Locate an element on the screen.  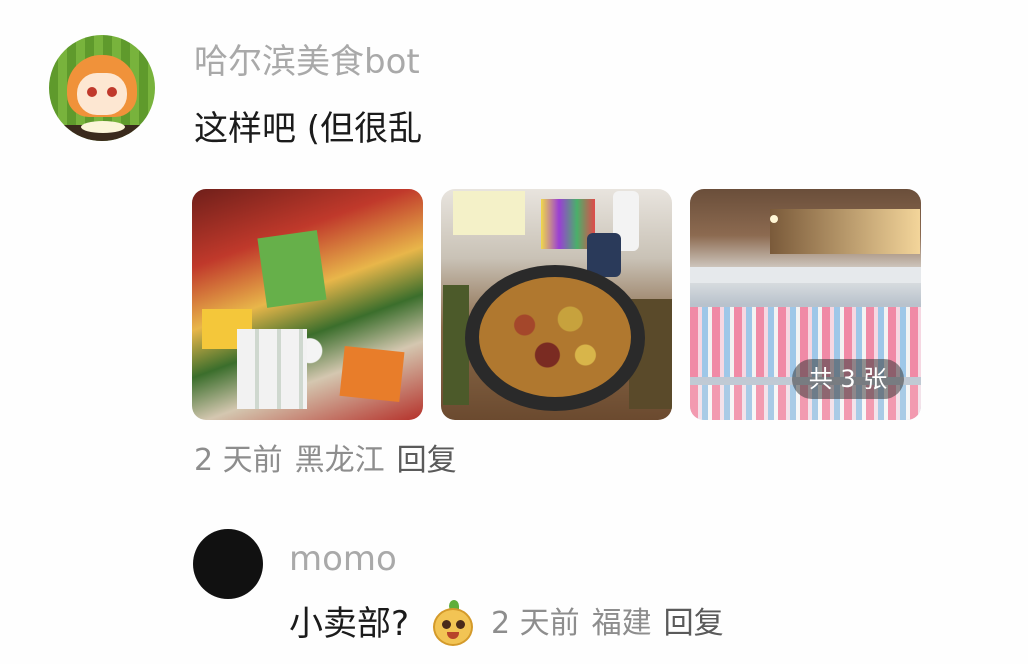
avatar-plate is located at coordinates (103, 127).